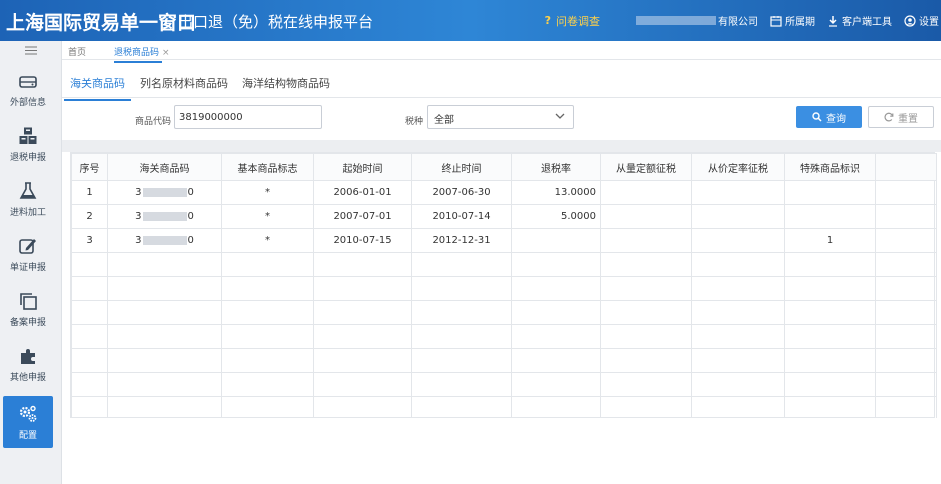 This screenshot has width=941, height=484. I want to click on chevron-down-icon, so click(560, 116).